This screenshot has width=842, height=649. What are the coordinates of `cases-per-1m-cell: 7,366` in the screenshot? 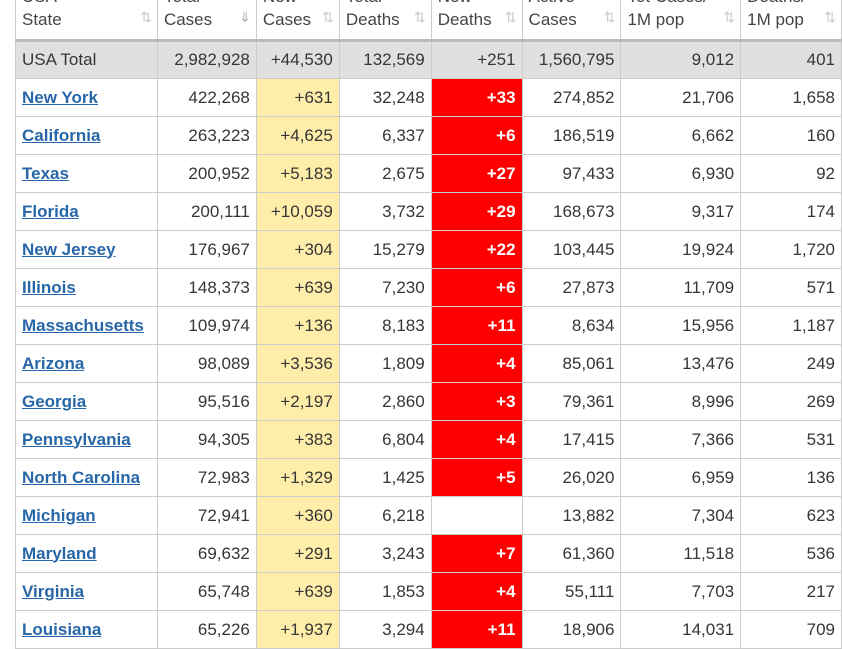 It's located at (681, 439).